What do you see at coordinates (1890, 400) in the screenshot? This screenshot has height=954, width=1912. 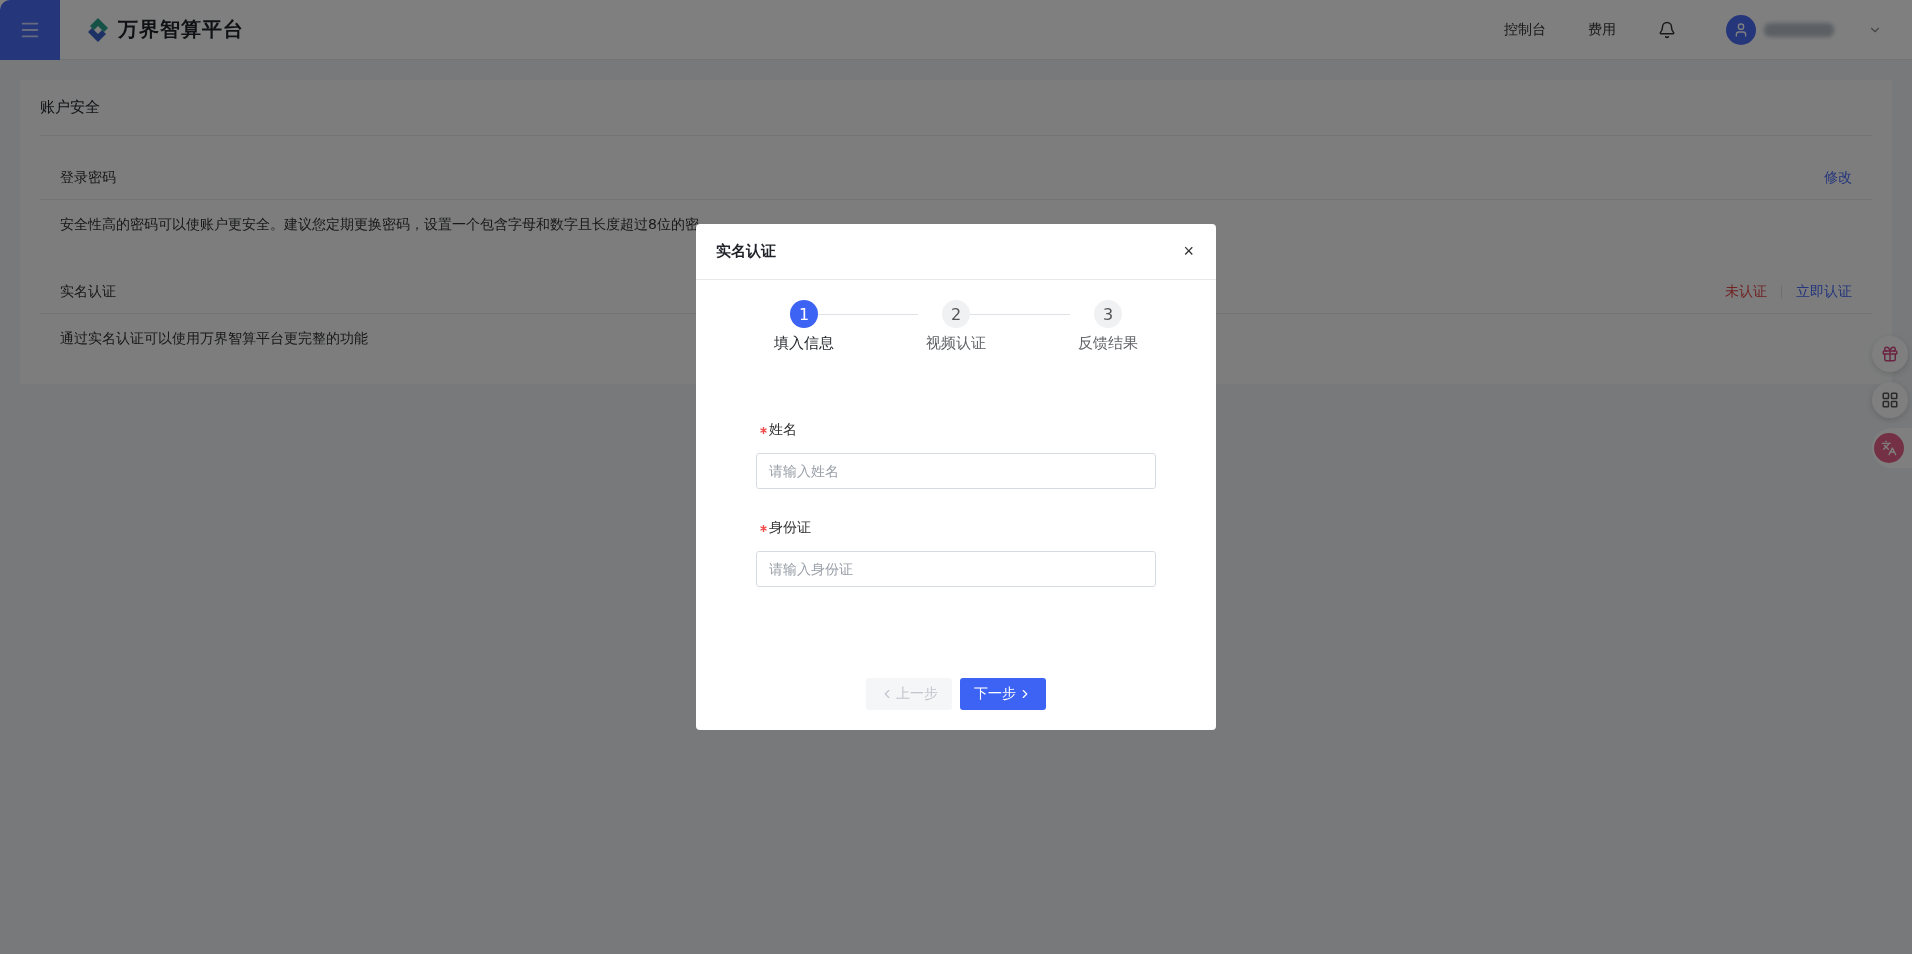 I see `apps-icon` at bounding box center [1890, 400].